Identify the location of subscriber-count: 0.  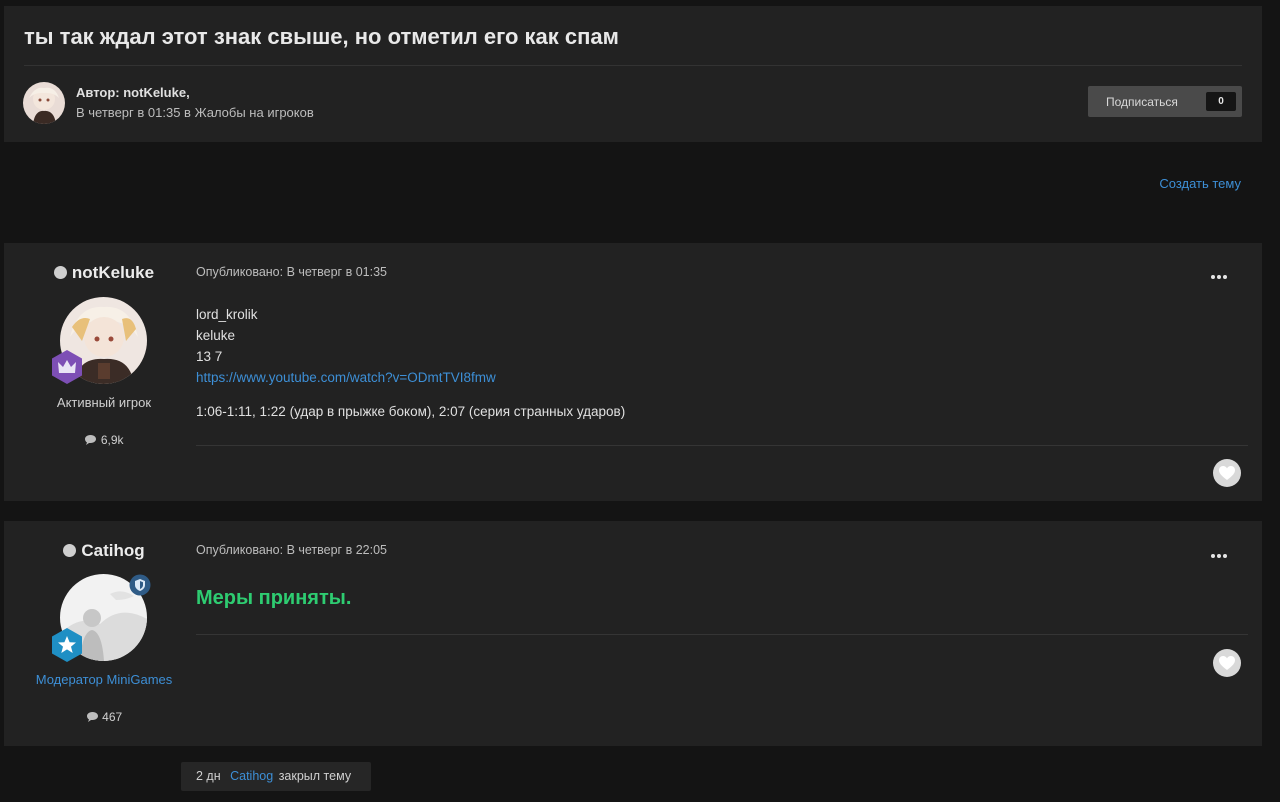
(1221, 101).